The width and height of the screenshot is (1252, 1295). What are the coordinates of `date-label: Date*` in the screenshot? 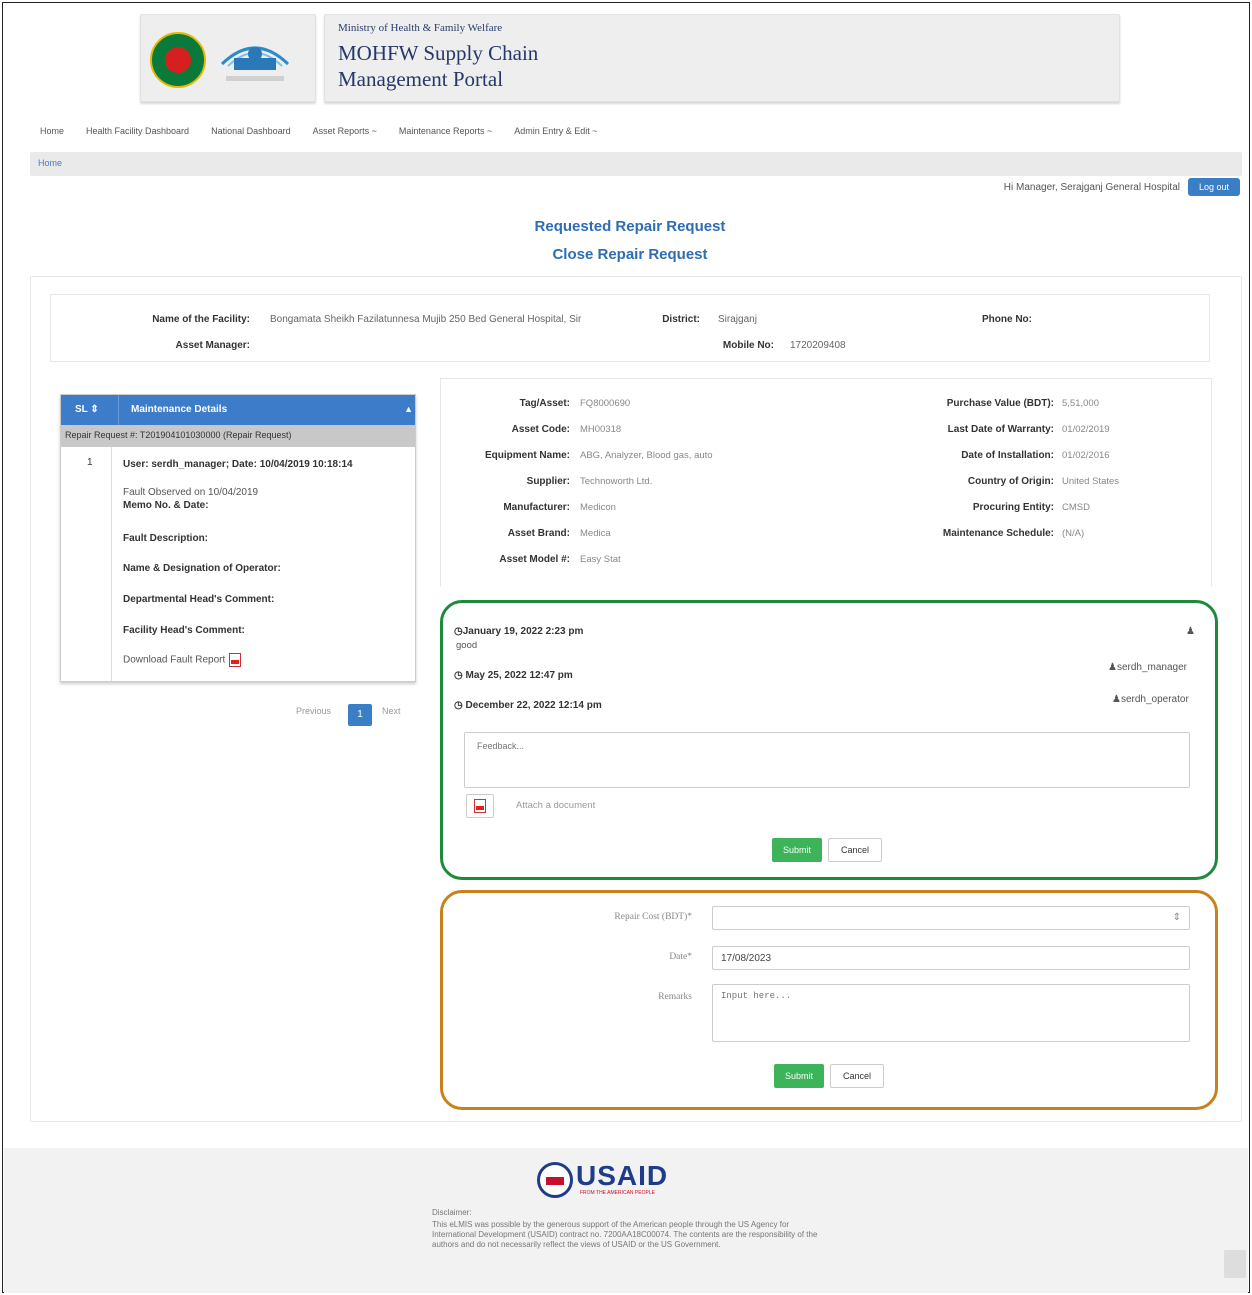 It's located at (680, 957).